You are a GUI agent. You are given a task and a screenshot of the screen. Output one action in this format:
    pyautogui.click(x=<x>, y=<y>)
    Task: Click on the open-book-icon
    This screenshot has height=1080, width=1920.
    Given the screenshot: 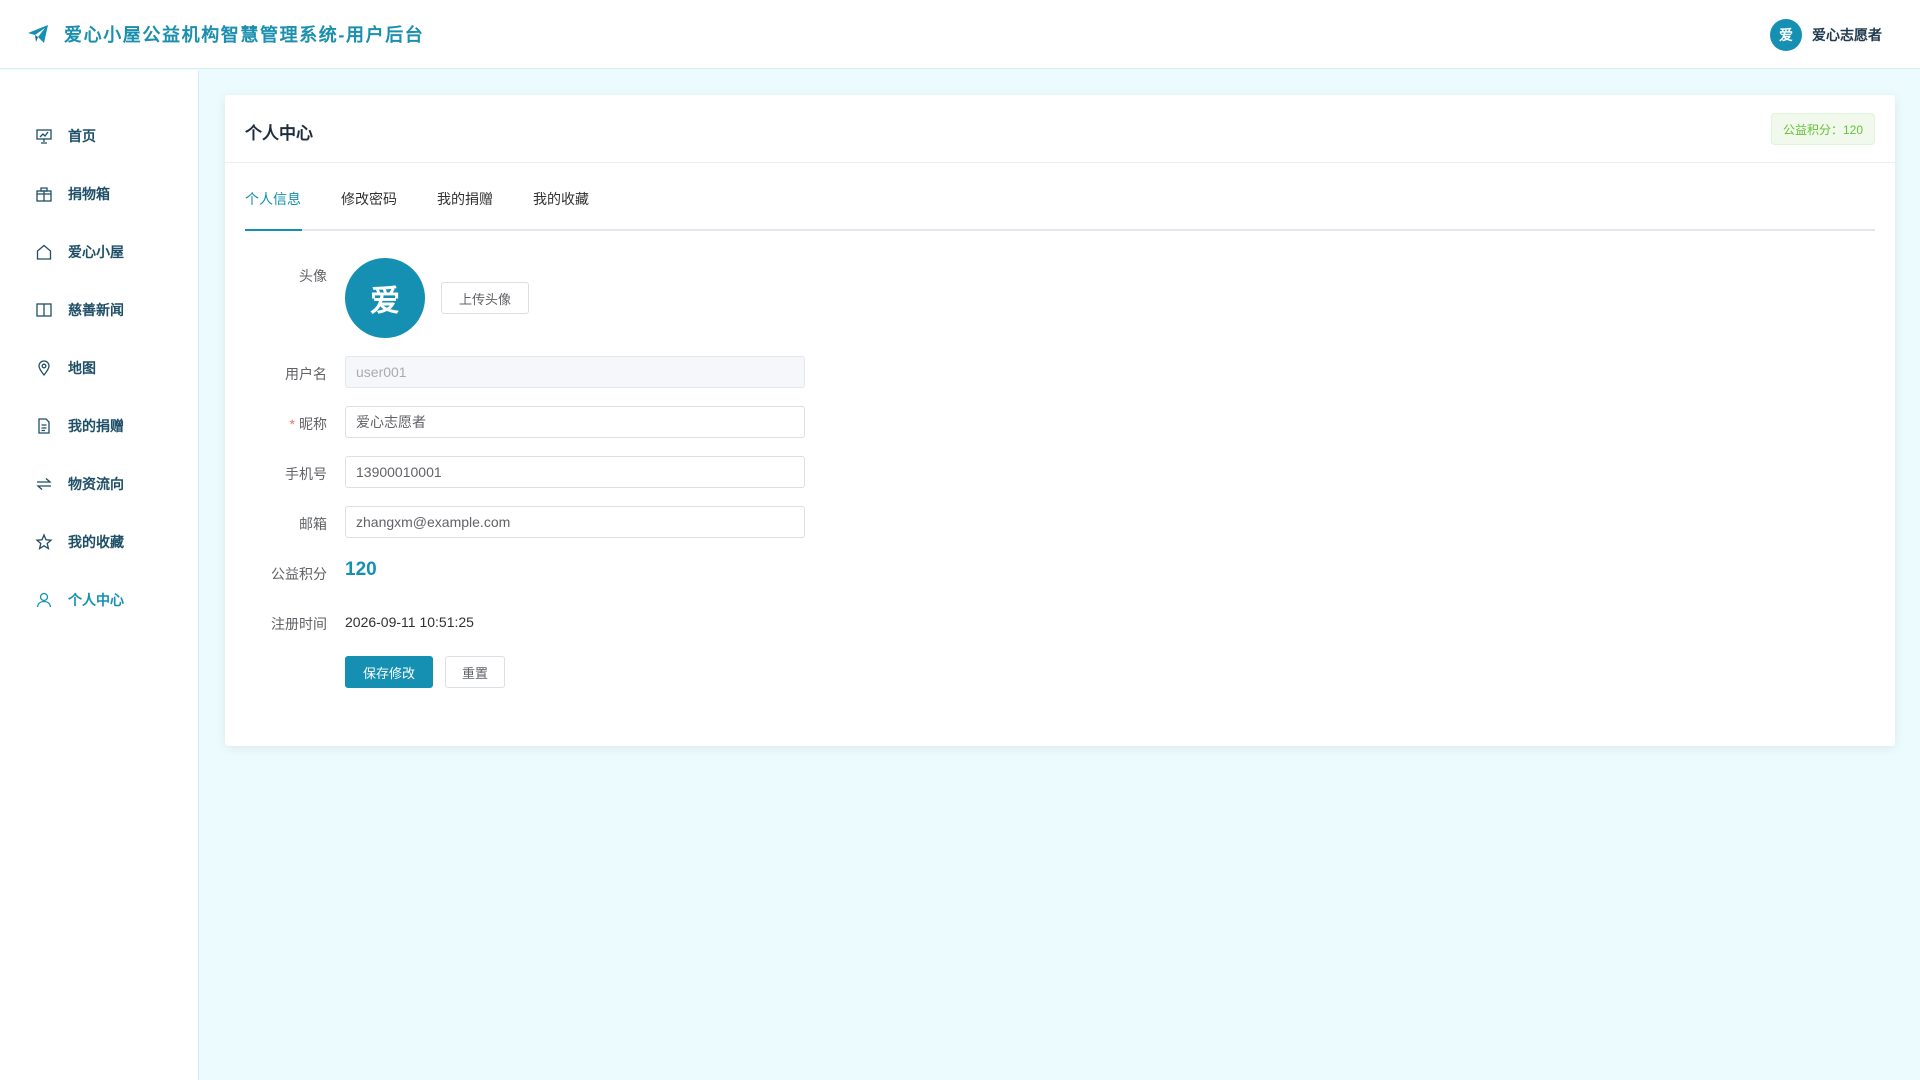 What is the action you would take?
    pyautogui.click(x=44, y=310)
    